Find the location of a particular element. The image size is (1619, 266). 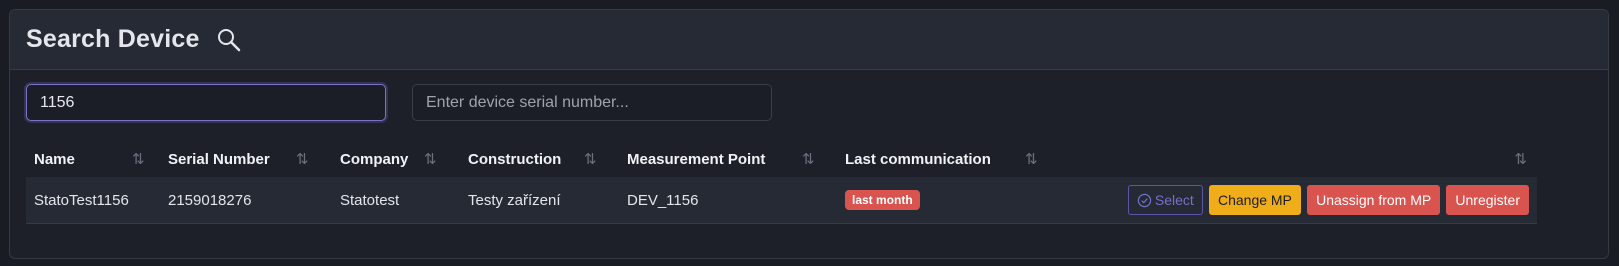

cell-measurement-point: DEV_1156 is located at coordinates (663, 200).